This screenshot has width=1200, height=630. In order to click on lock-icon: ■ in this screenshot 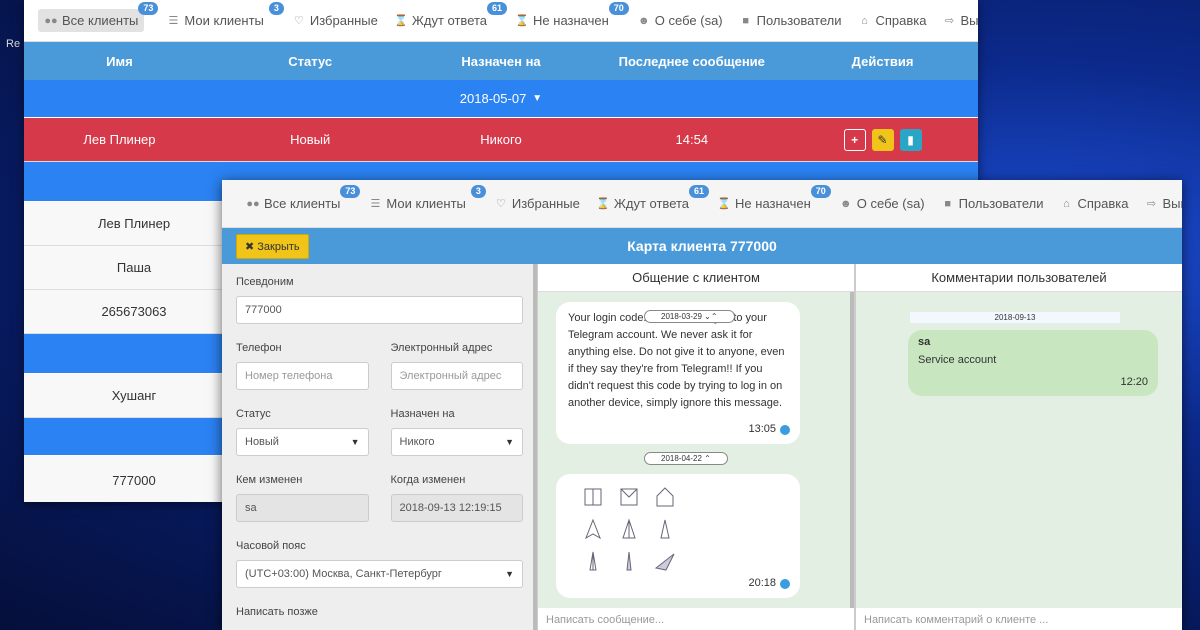, I will do `click(947, 203)`.